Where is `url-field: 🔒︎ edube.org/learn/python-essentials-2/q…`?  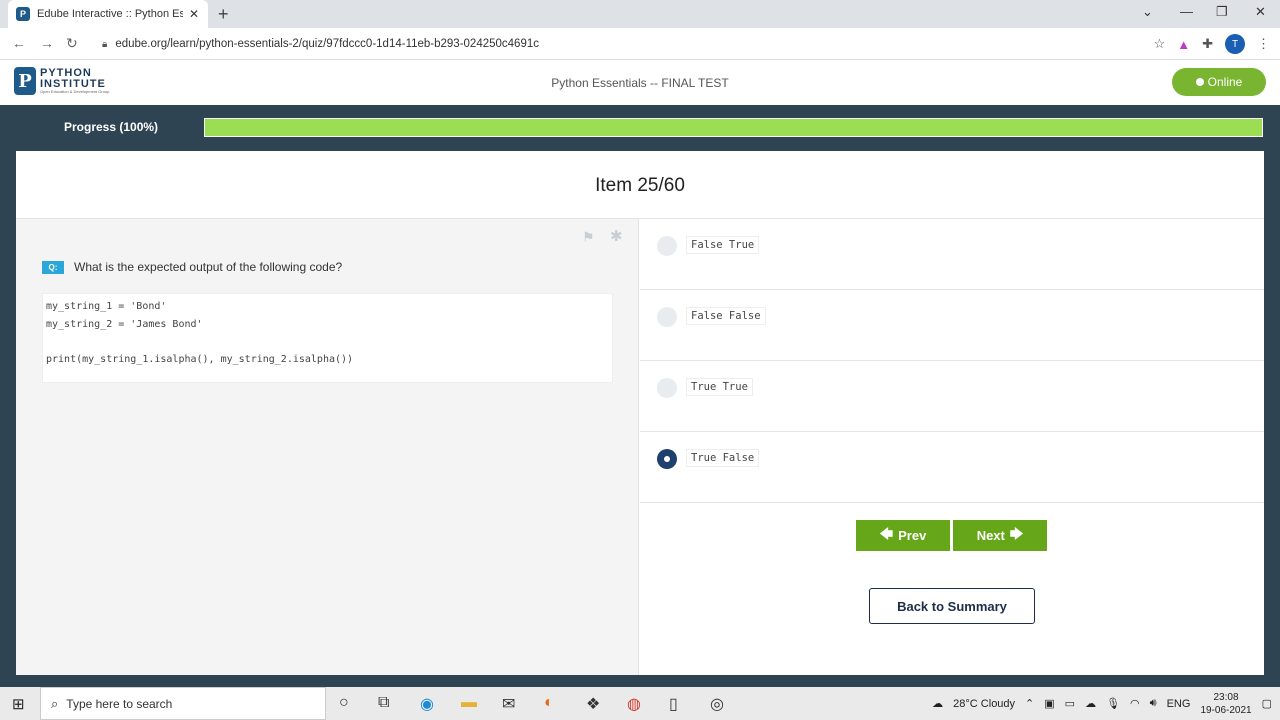
url-field: 🔒︎ edube.org/learn/python-essentials-2/q… is located at coordinates (627, 44).